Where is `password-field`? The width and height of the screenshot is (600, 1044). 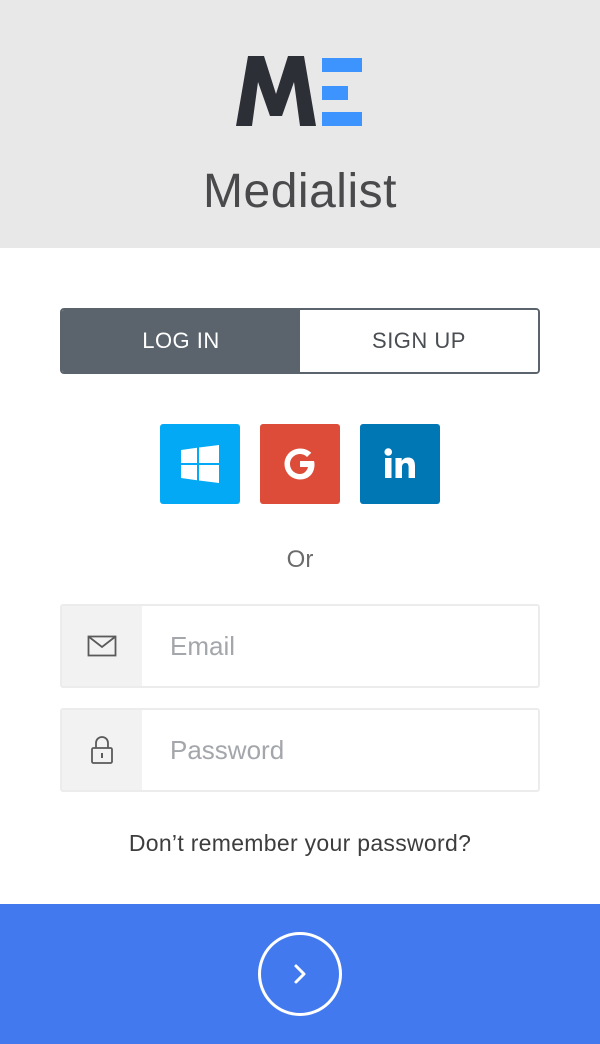 password-field is located at coordinates (300, 750).